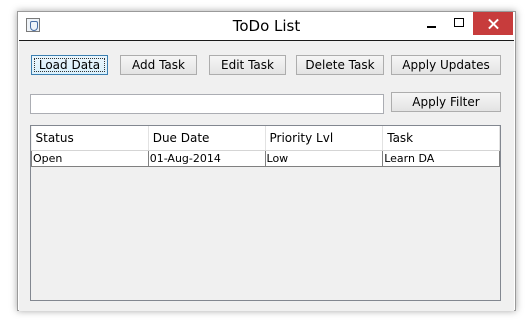  I want to click on cell-task: Learn DA, so click(441, 158).